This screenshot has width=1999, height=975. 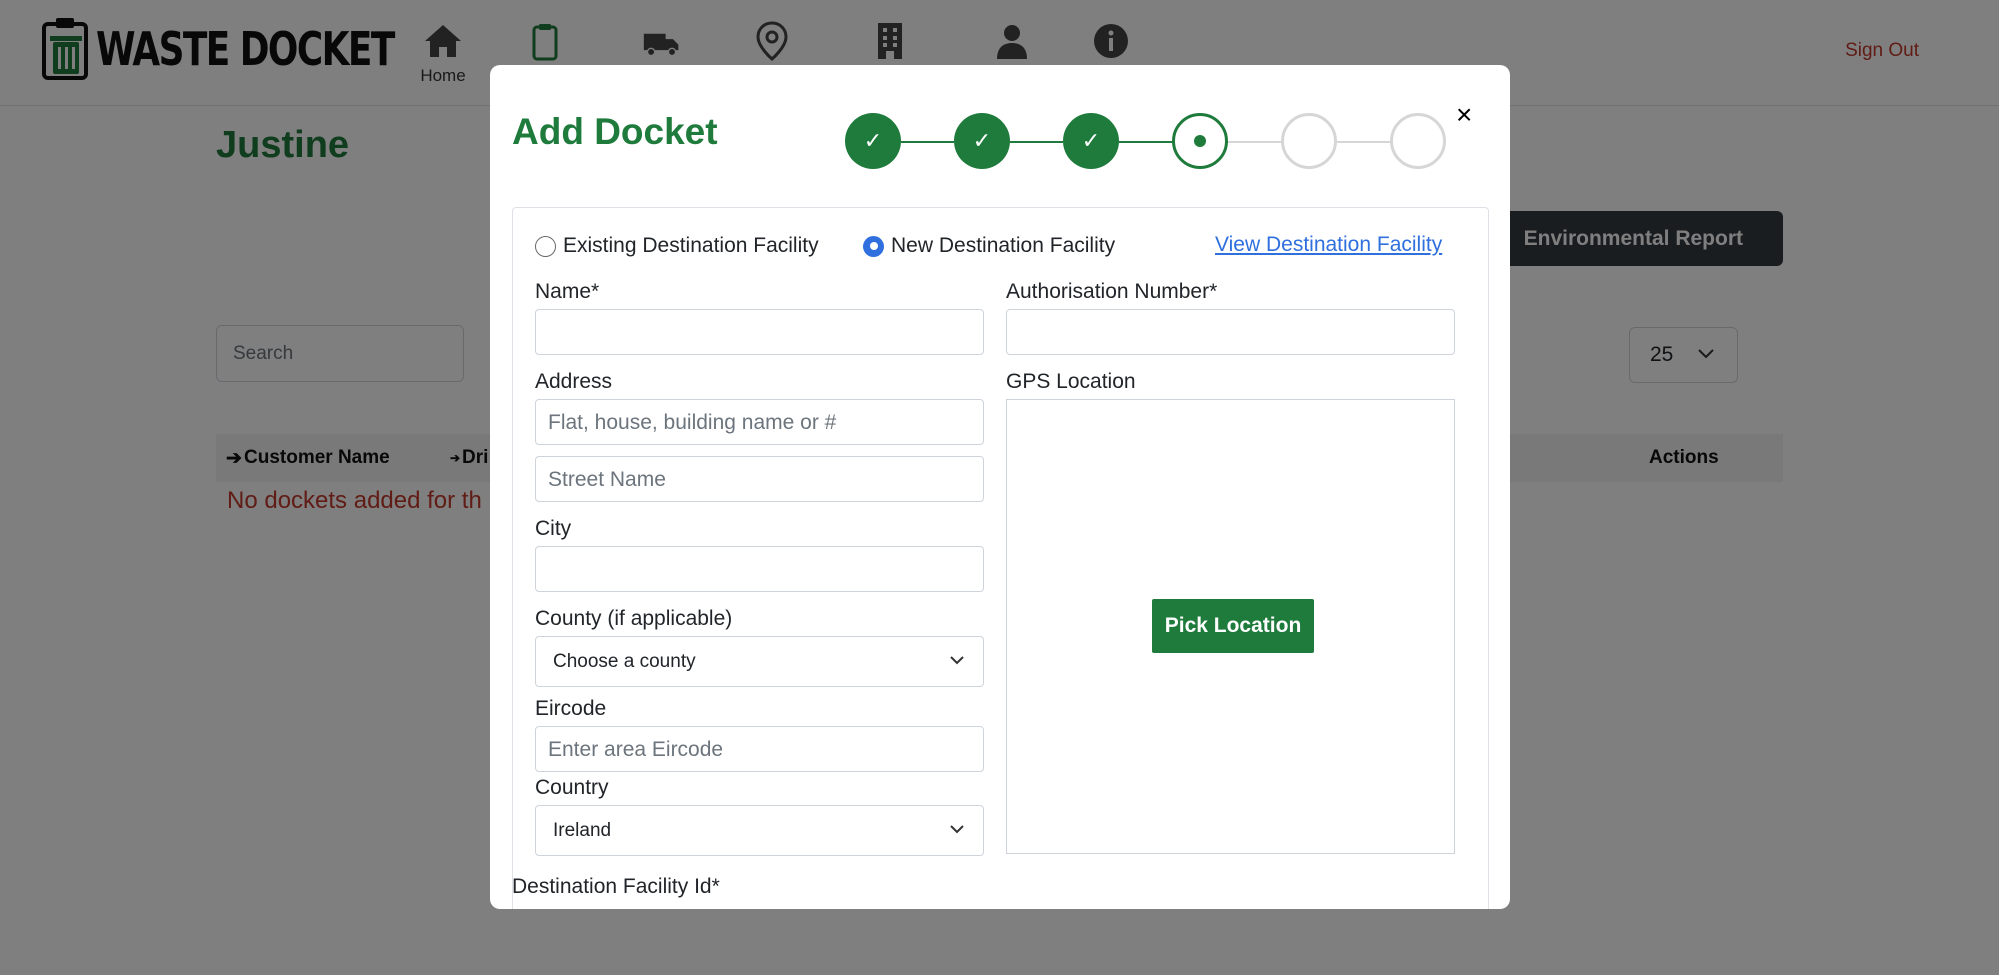 What do you see at coordinates (1309, 141) in the screenshot?
I see `step-5-pending` at bounding box center [1309, 141].